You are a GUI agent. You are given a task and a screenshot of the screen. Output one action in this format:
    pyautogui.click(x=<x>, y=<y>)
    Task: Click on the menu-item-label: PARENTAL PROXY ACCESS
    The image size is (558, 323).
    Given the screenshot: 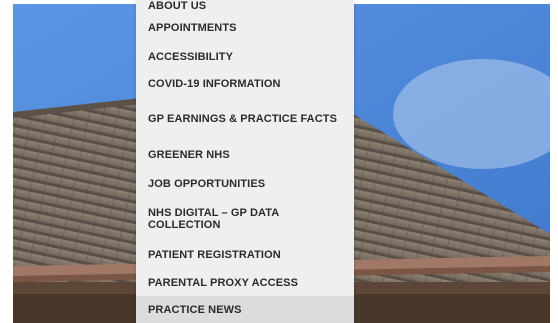 What is the action you would take?
    pyautogui.click(x=223, y=282)
    